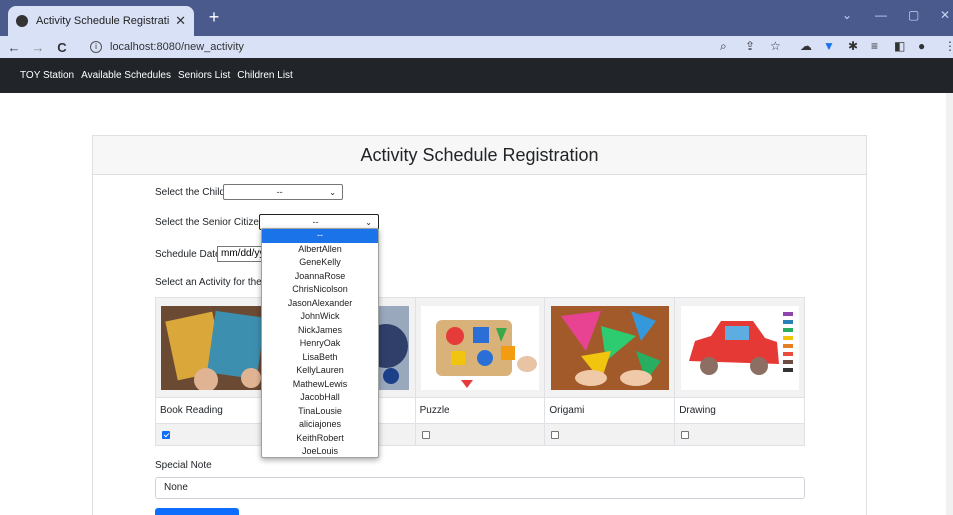 The width and height of the screenshot is (953, 515). Describe the element at coordinates (320, 412) in the screenshot. I see `senior-option: TinaLousie` at that location.